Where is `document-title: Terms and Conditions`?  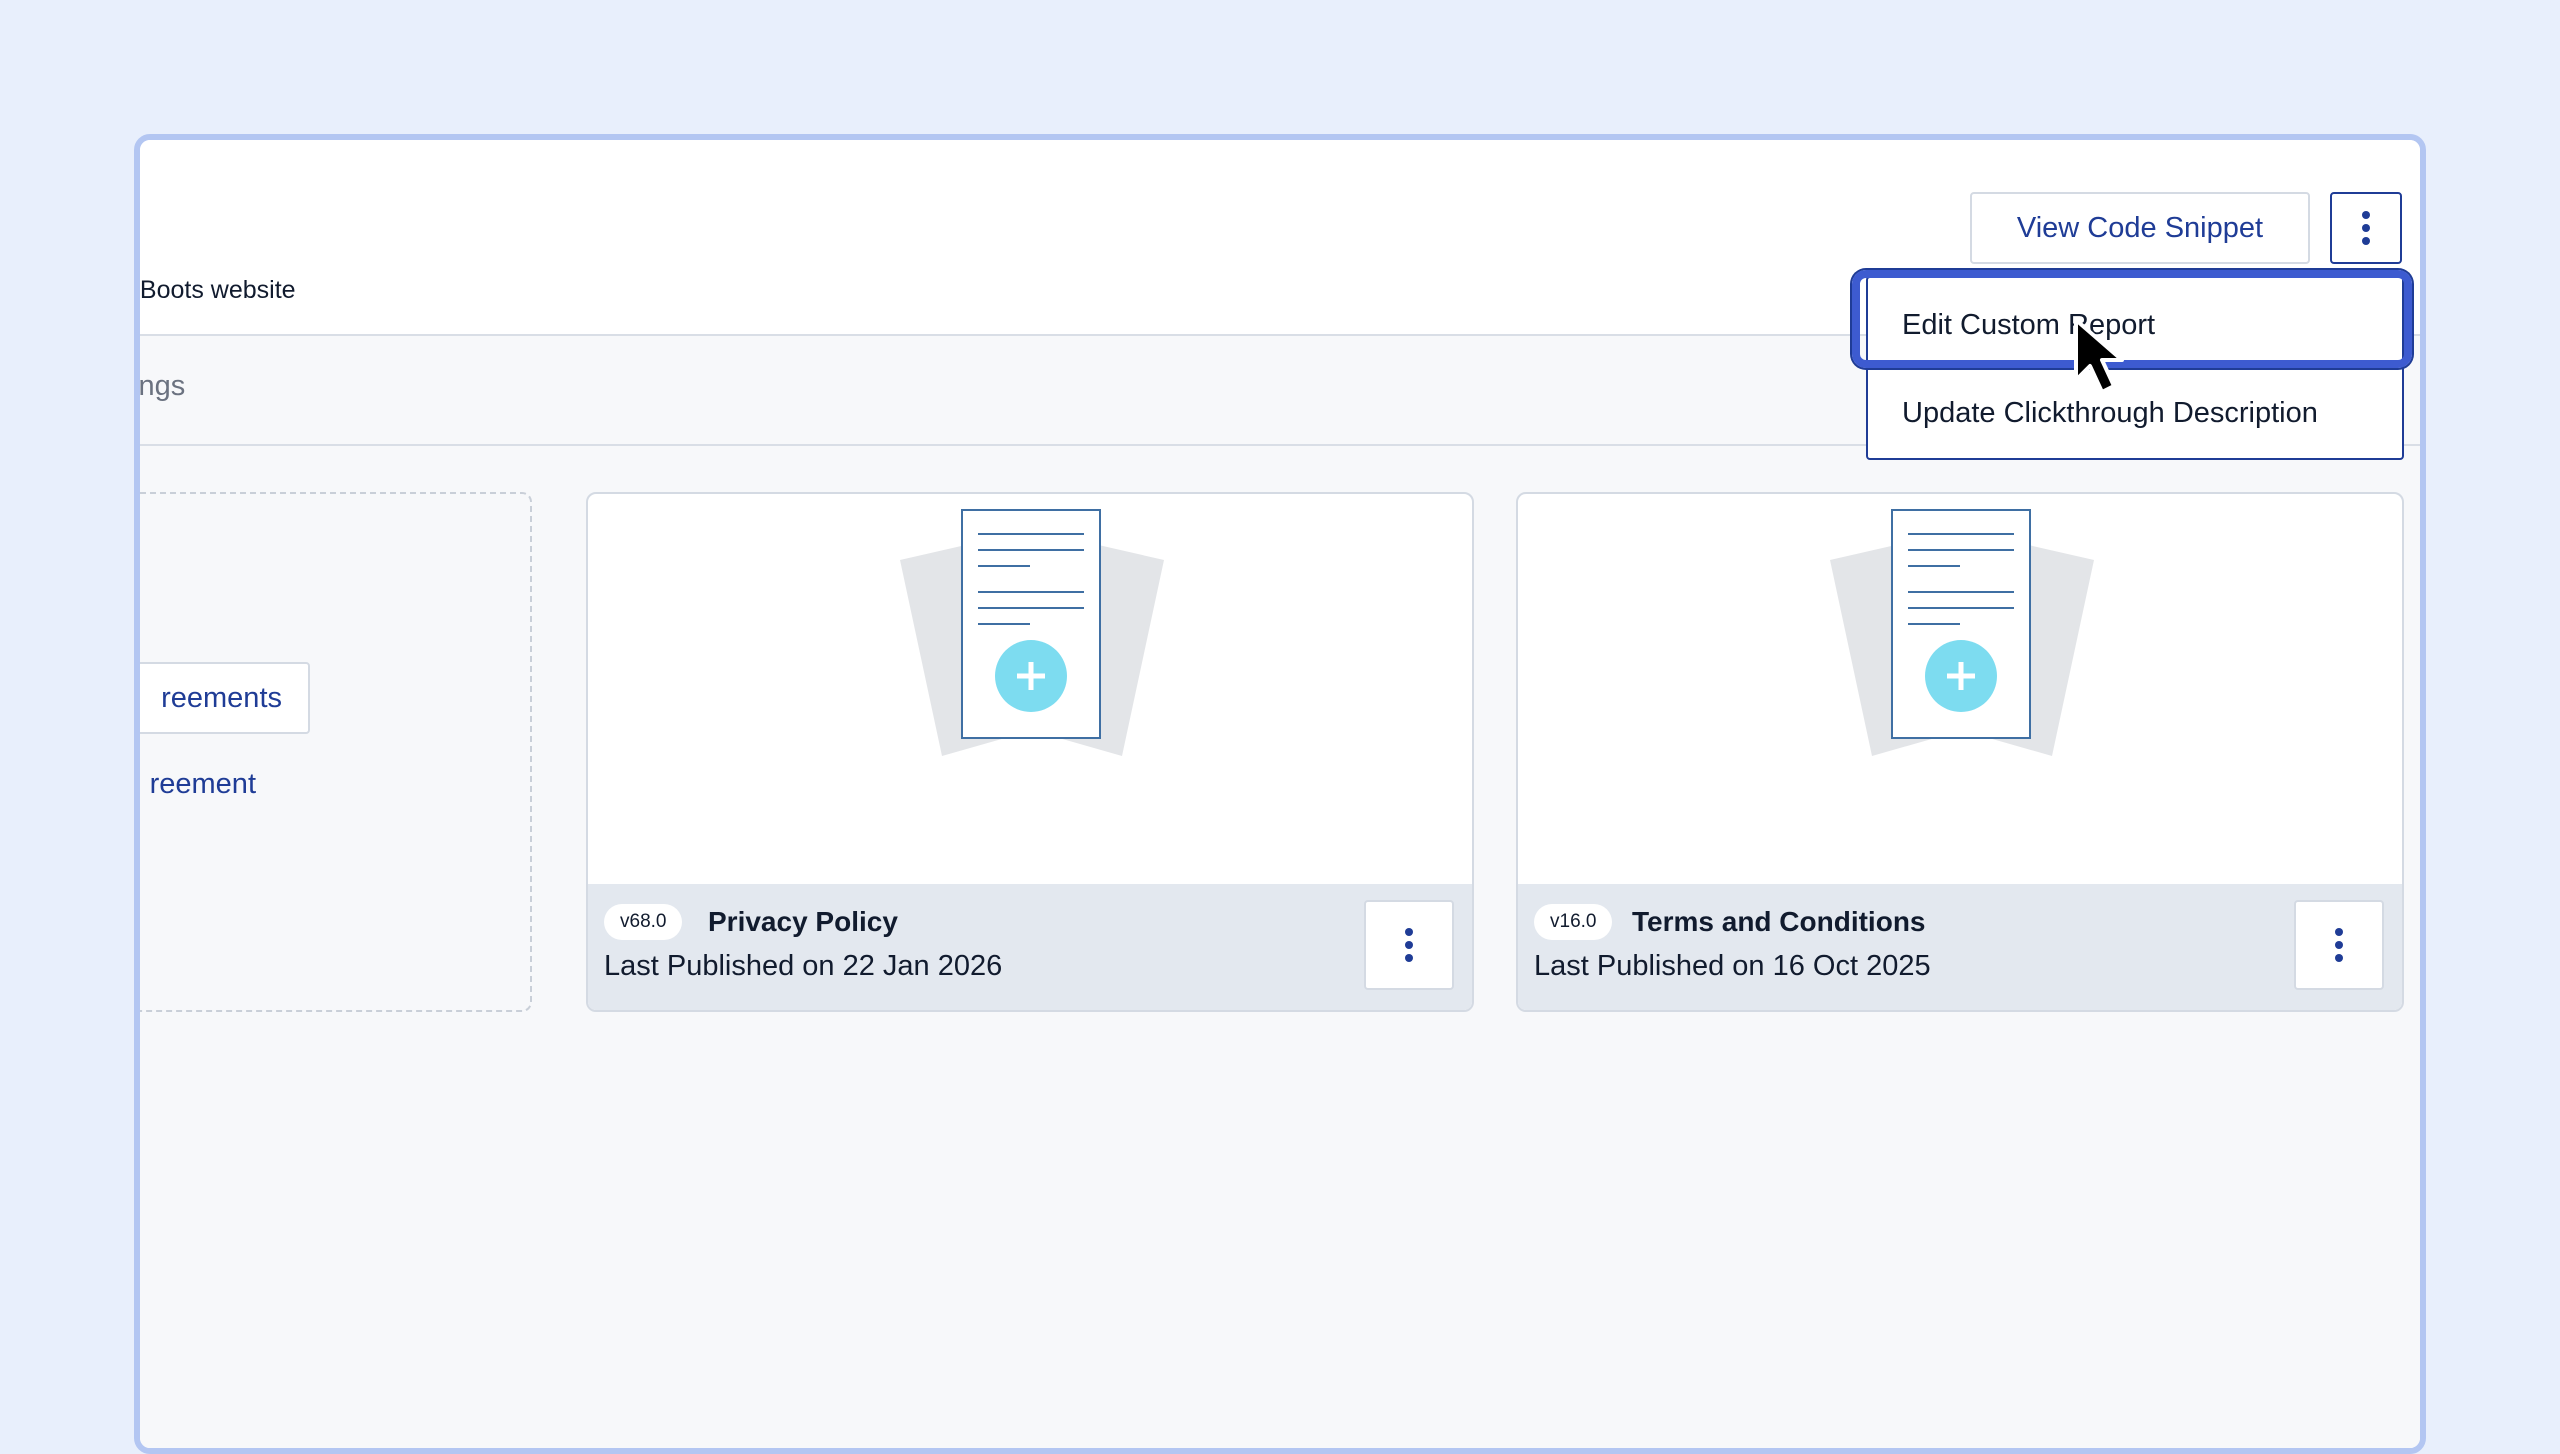 document-title: Terms and Conditions is located at coordinates (1779, 921).